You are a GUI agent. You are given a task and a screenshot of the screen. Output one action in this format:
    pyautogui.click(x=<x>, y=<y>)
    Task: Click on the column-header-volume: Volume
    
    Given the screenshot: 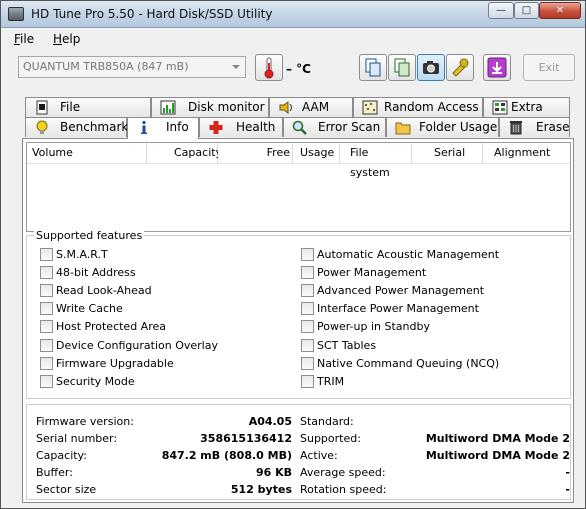 What is the action you would take?
    pyautogui.click(x=87, y=153)
    